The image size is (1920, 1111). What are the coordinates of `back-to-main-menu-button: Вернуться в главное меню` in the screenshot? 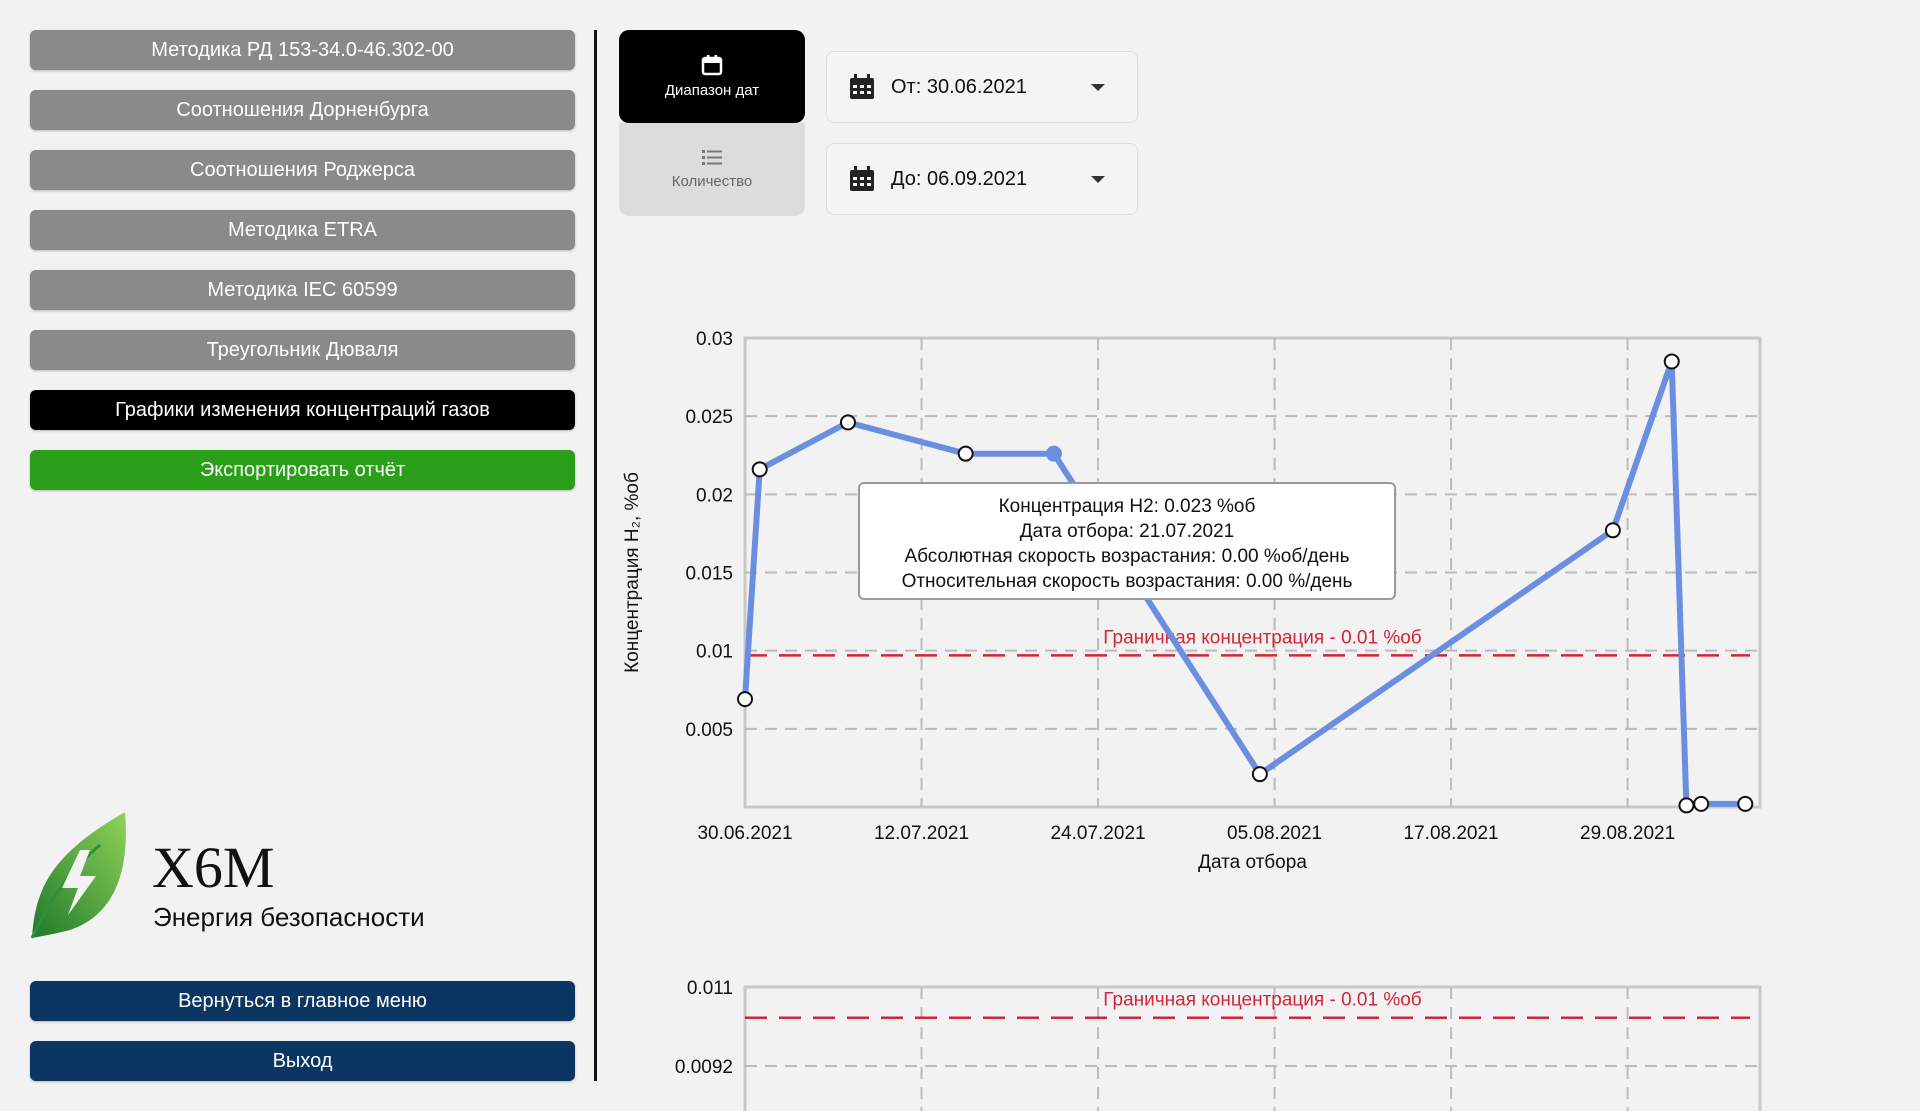 It's located at (302, 1001).